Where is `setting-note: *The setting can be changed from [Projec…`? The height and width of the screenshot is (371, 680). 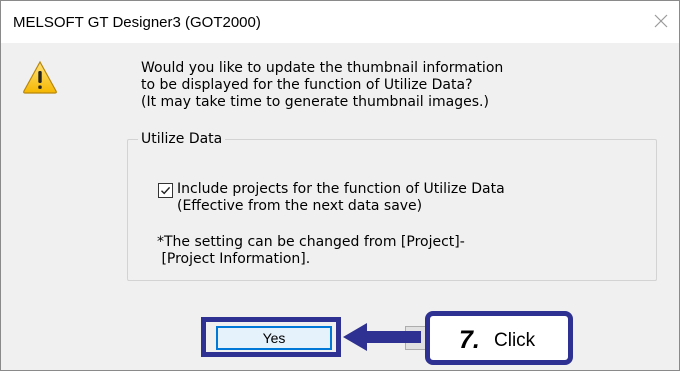
setting-note: *The setting can be changed from [Projec… is located at coordinates (311, 250).